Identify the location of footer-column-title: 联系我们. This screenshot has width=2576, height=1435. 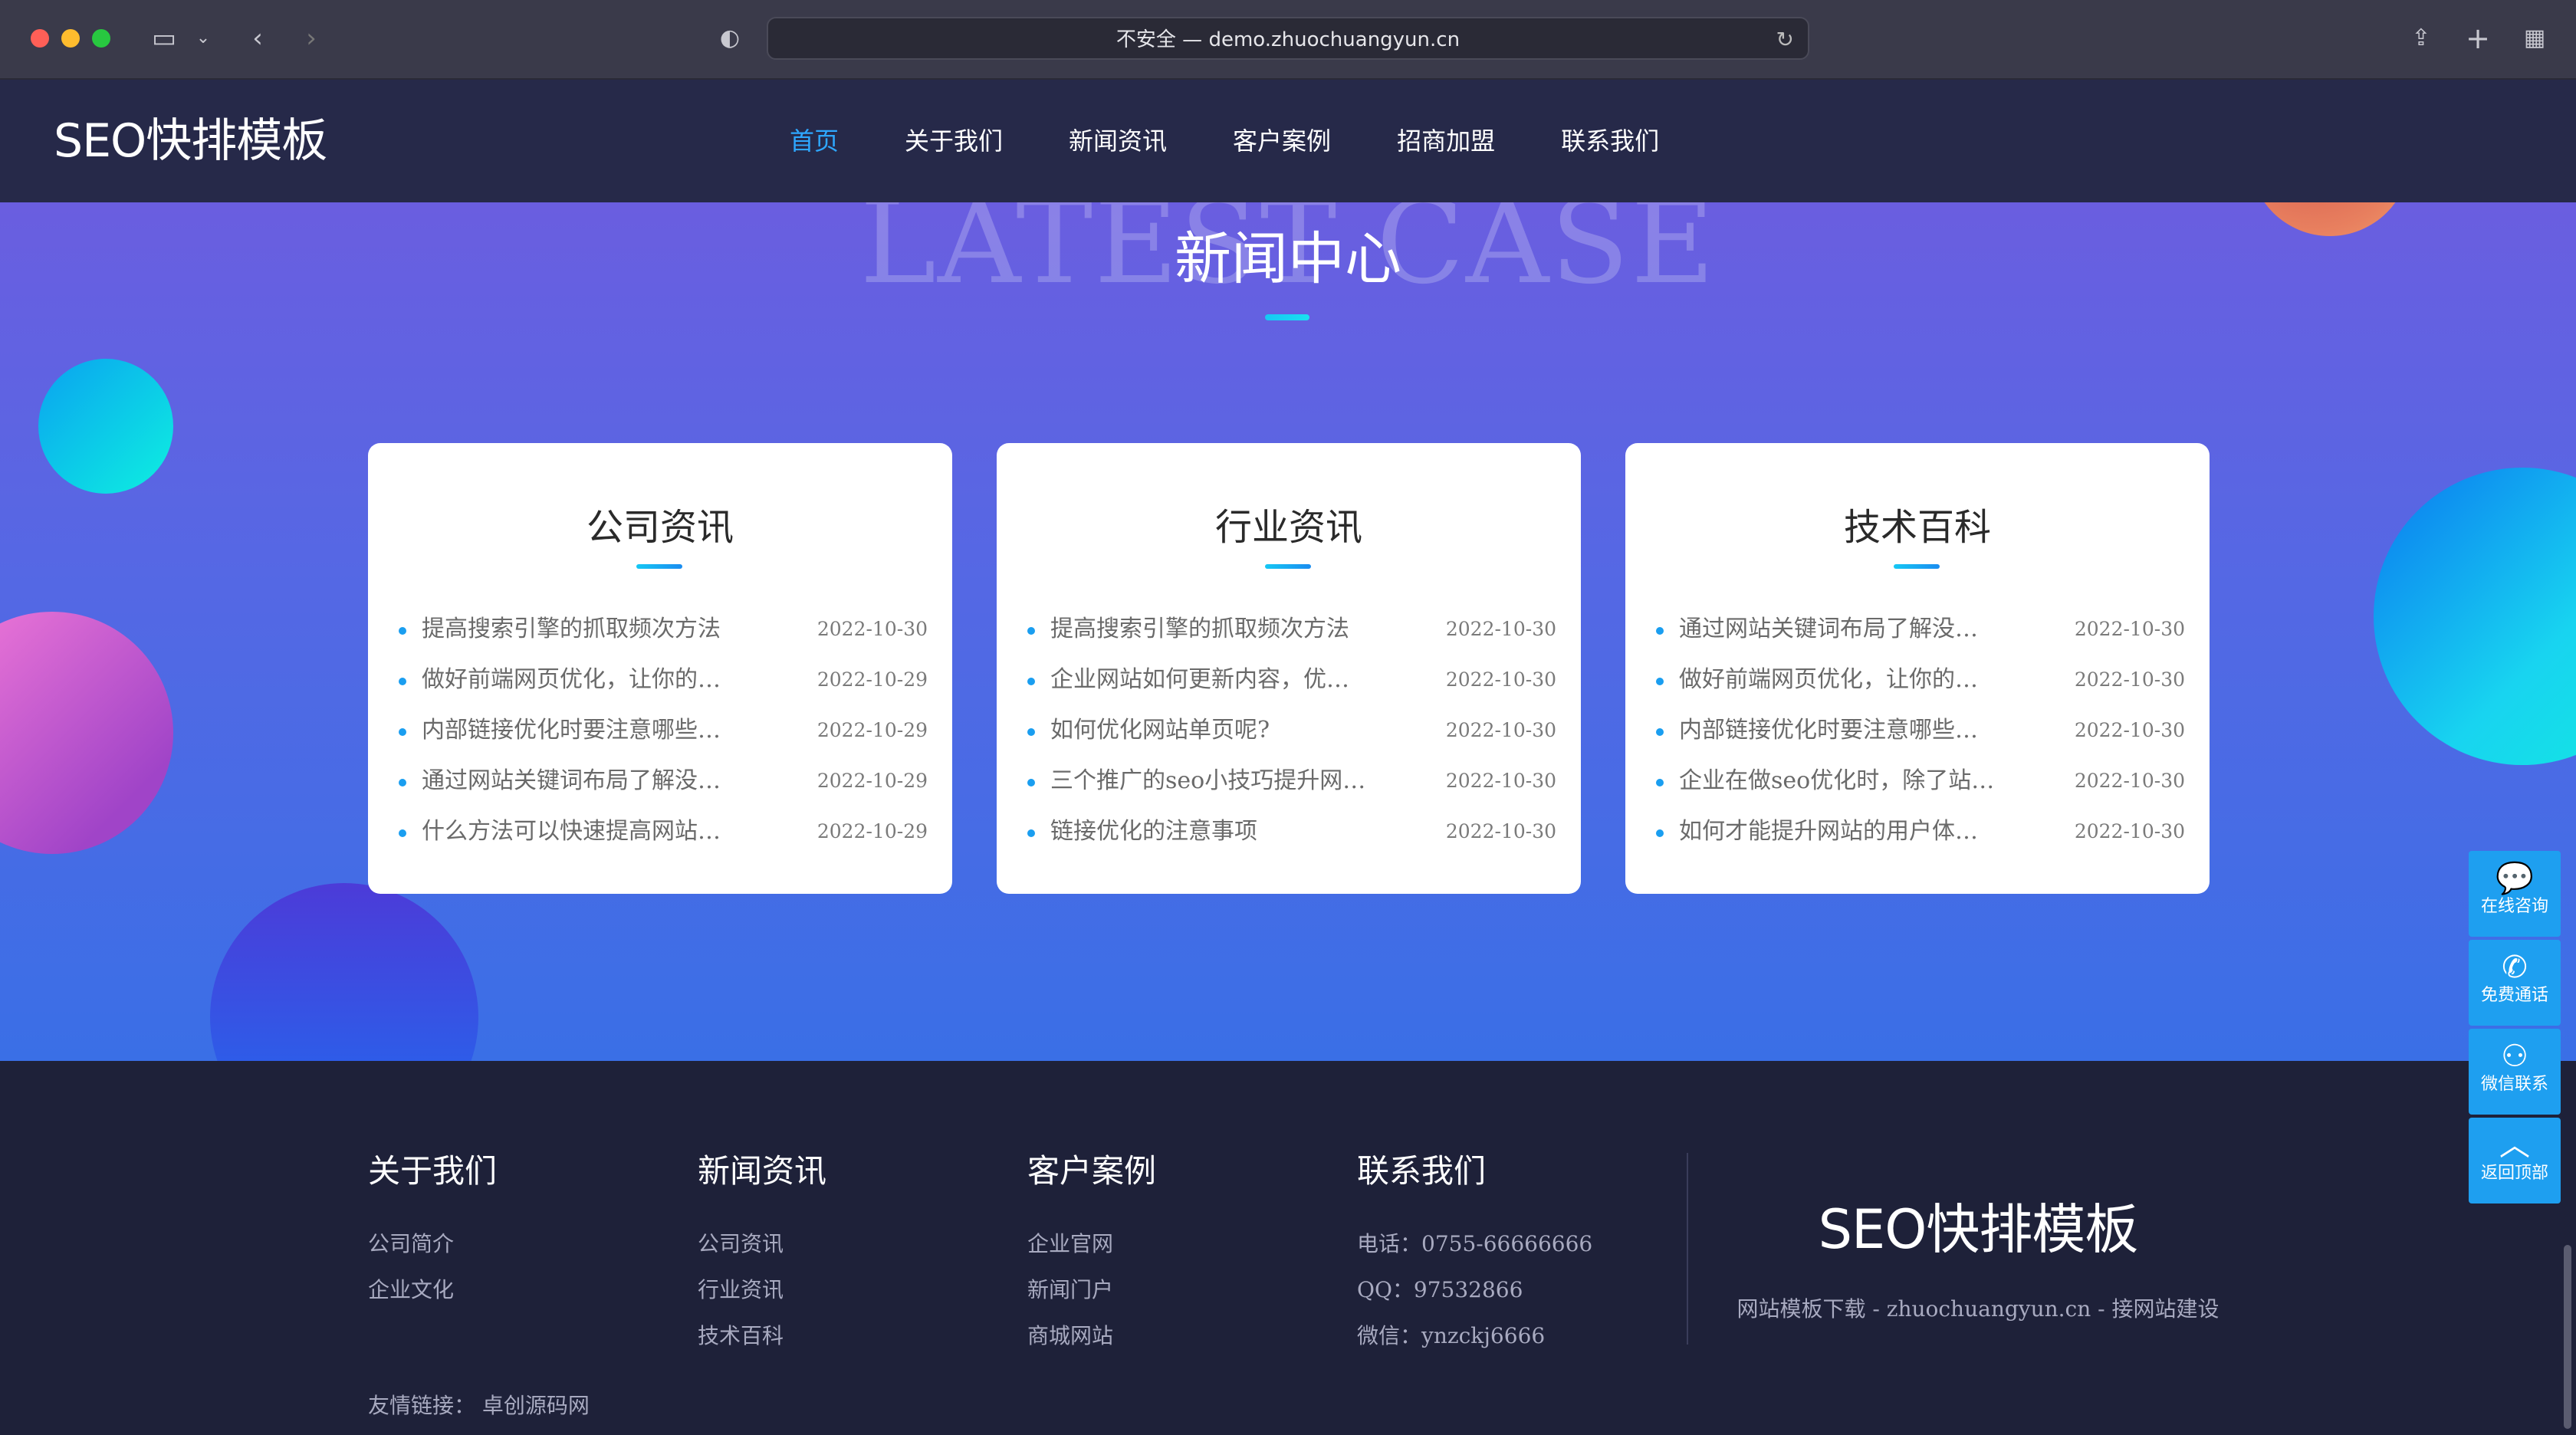
(1475, 1168).